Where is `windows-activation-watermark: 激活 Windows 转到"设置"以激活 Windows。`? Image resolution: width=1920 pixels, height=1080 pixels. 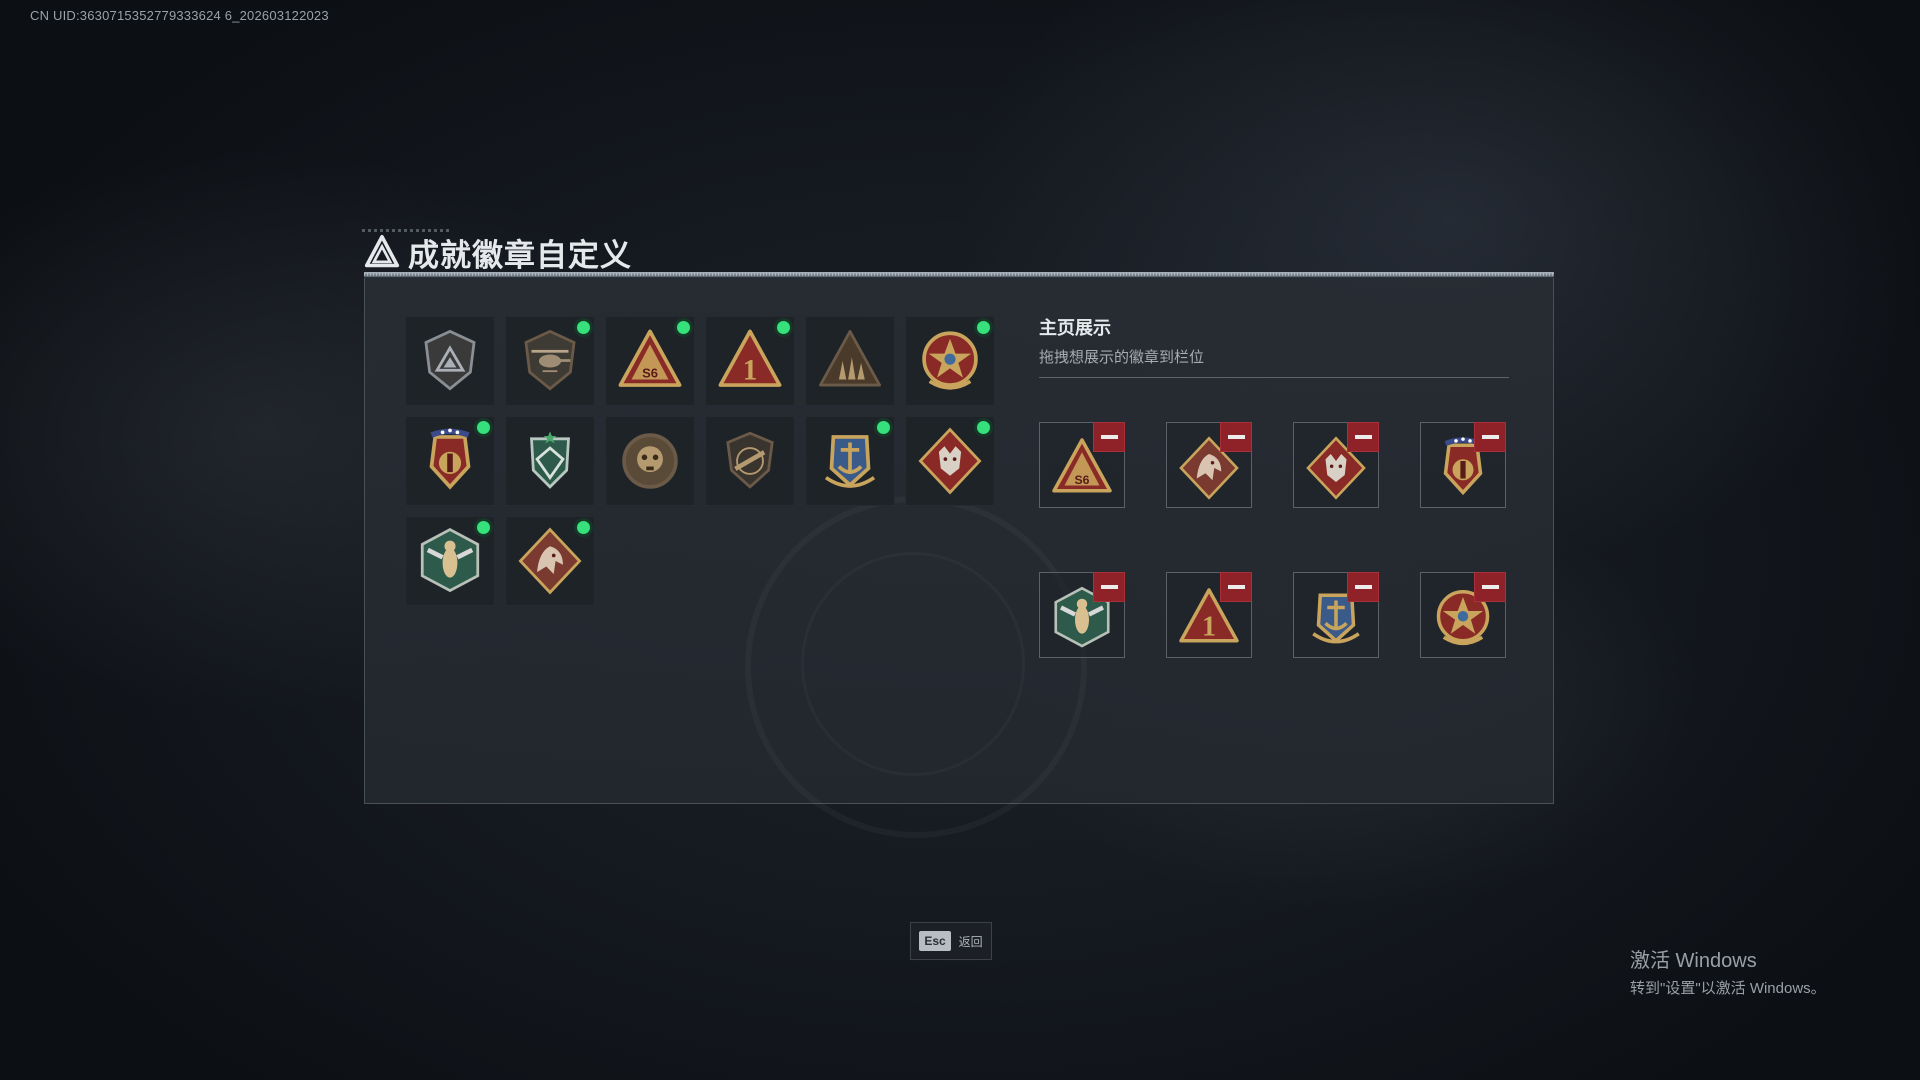 windows-activation-watermark: 激活 Windows 转到"设置"以激活 Windows。 is located at coordinates (1728, 971).